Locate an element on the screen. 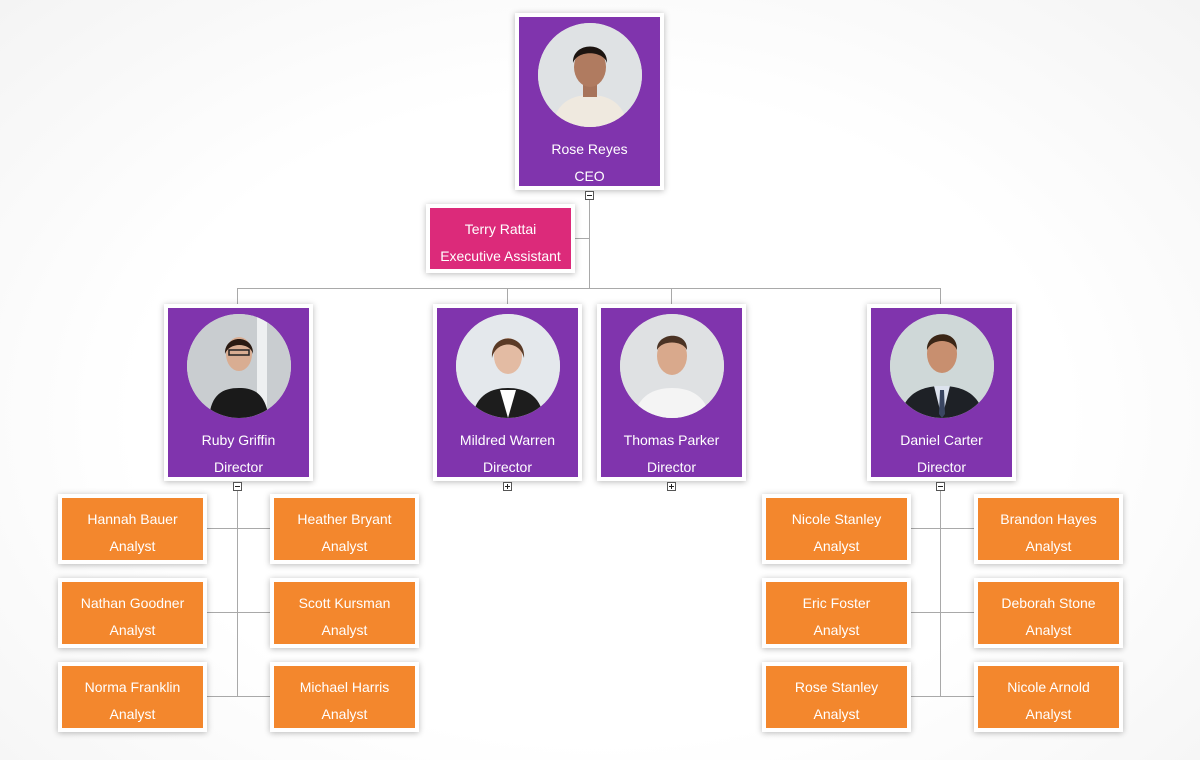  man-portrait-icon is located at coordinates (671, 366).